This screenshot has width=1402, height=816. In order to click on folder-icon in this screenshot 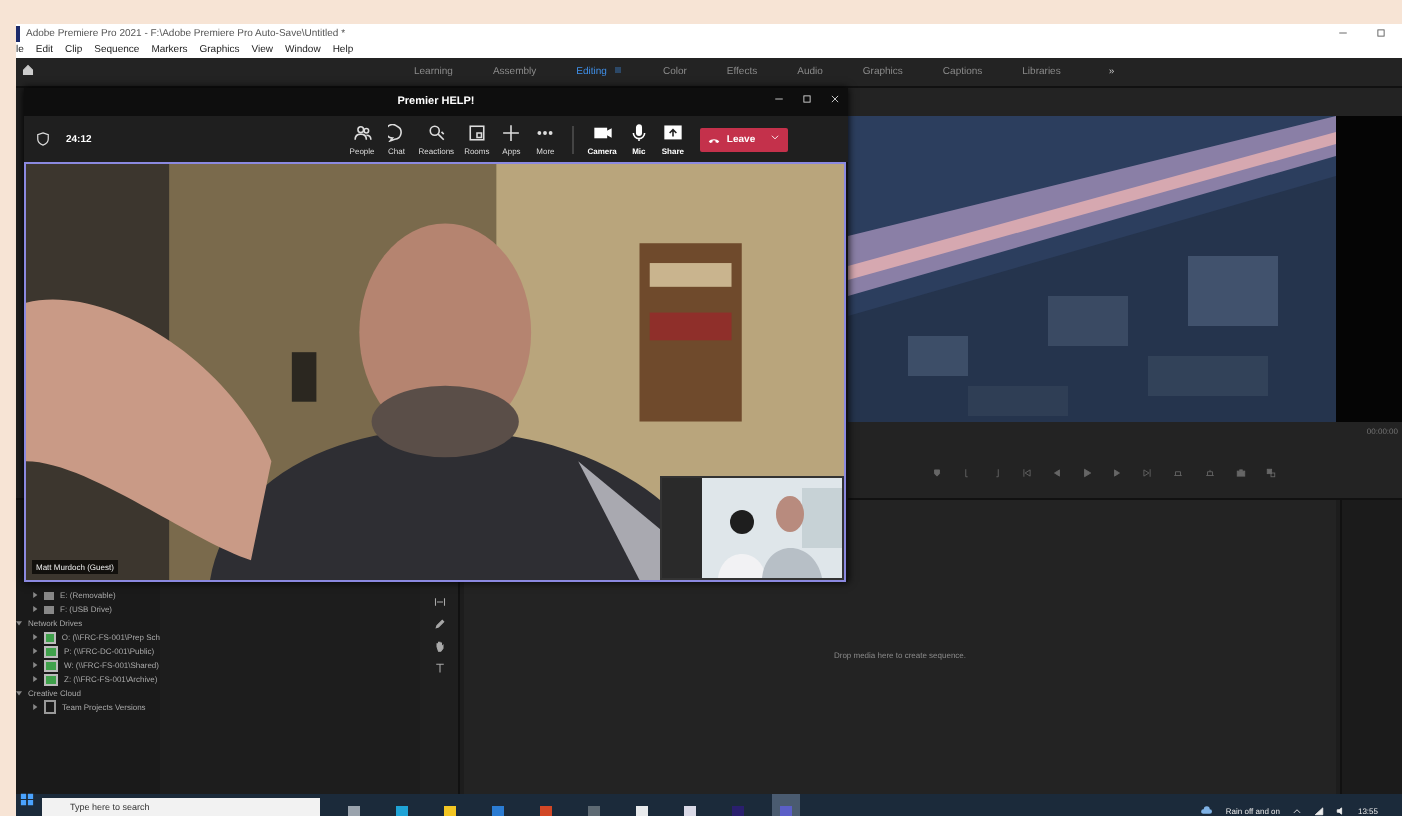, I will do `click(50, 707)`.